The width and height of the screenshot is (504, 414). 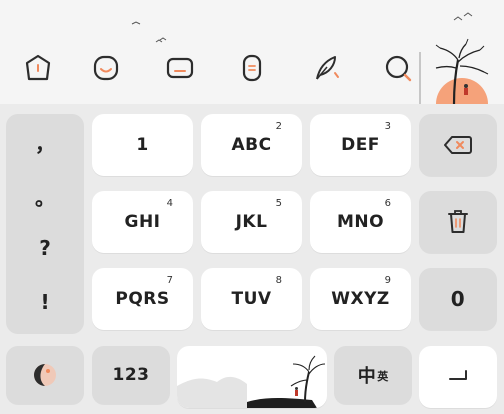 What do you see at coordinates (398, 68) in the screenshot?
I see `search-icon` at bounding box center [398, 68].